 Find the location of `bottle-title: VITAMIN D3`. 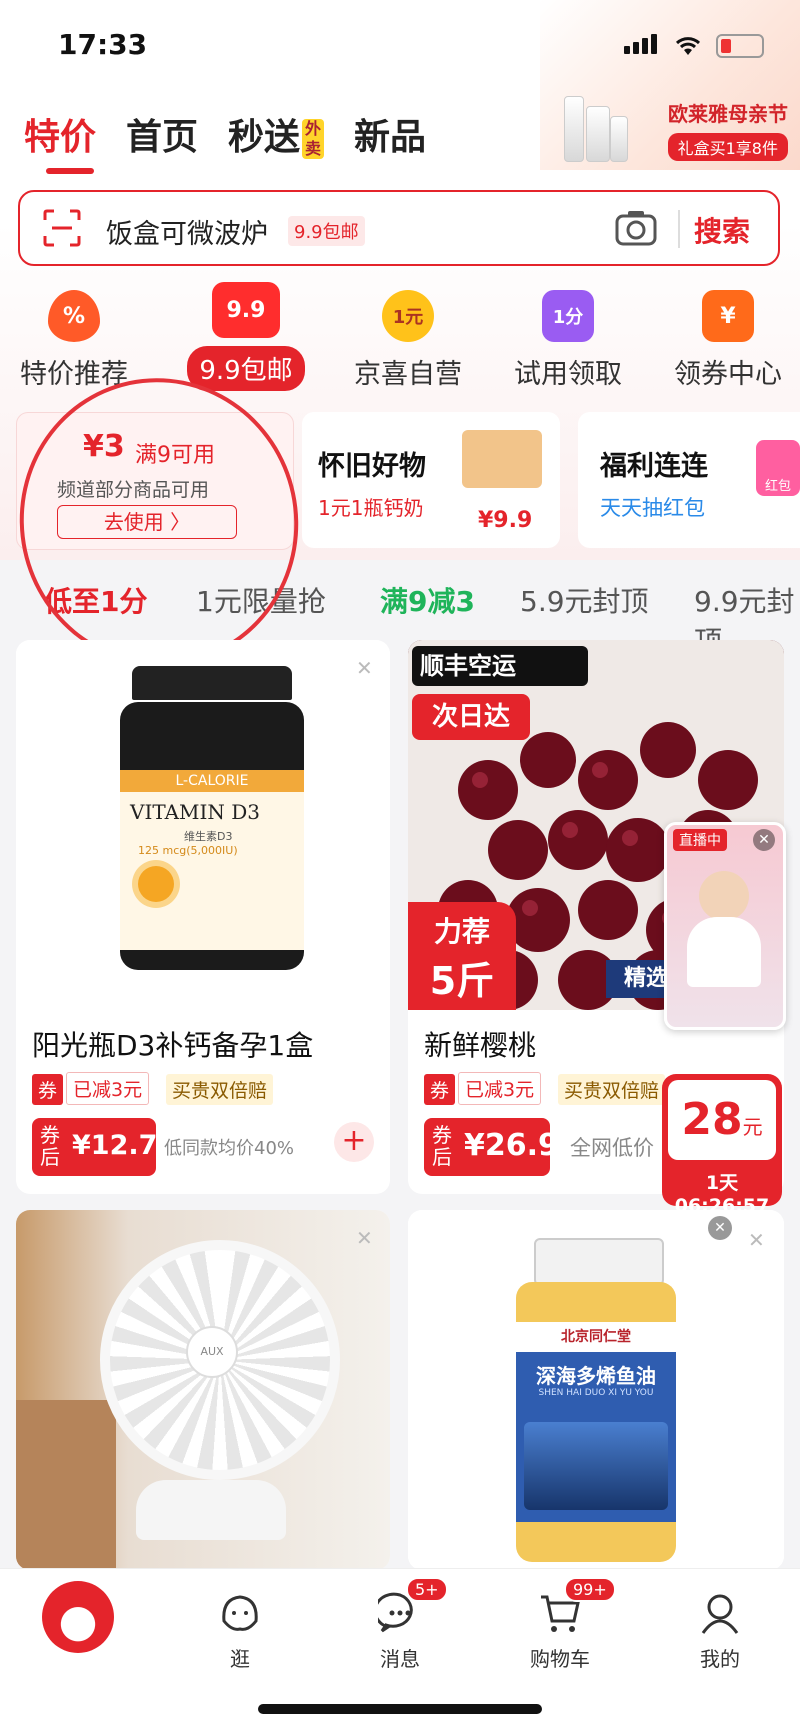

bottle-title: VITAMIN D3 is located at coordinates (195, 812).